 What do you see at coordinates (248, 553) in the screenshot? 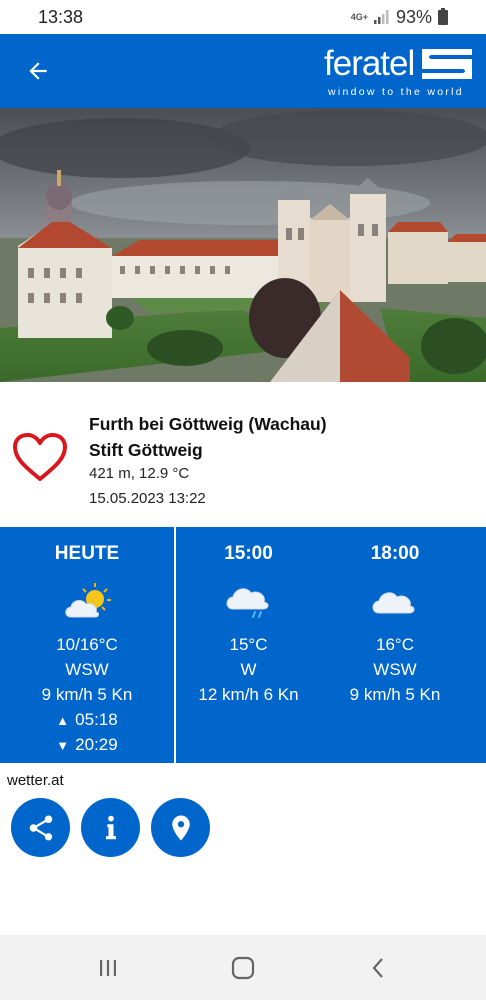
I see `forecast-label: 15:00` at bounding box center [248, 553].